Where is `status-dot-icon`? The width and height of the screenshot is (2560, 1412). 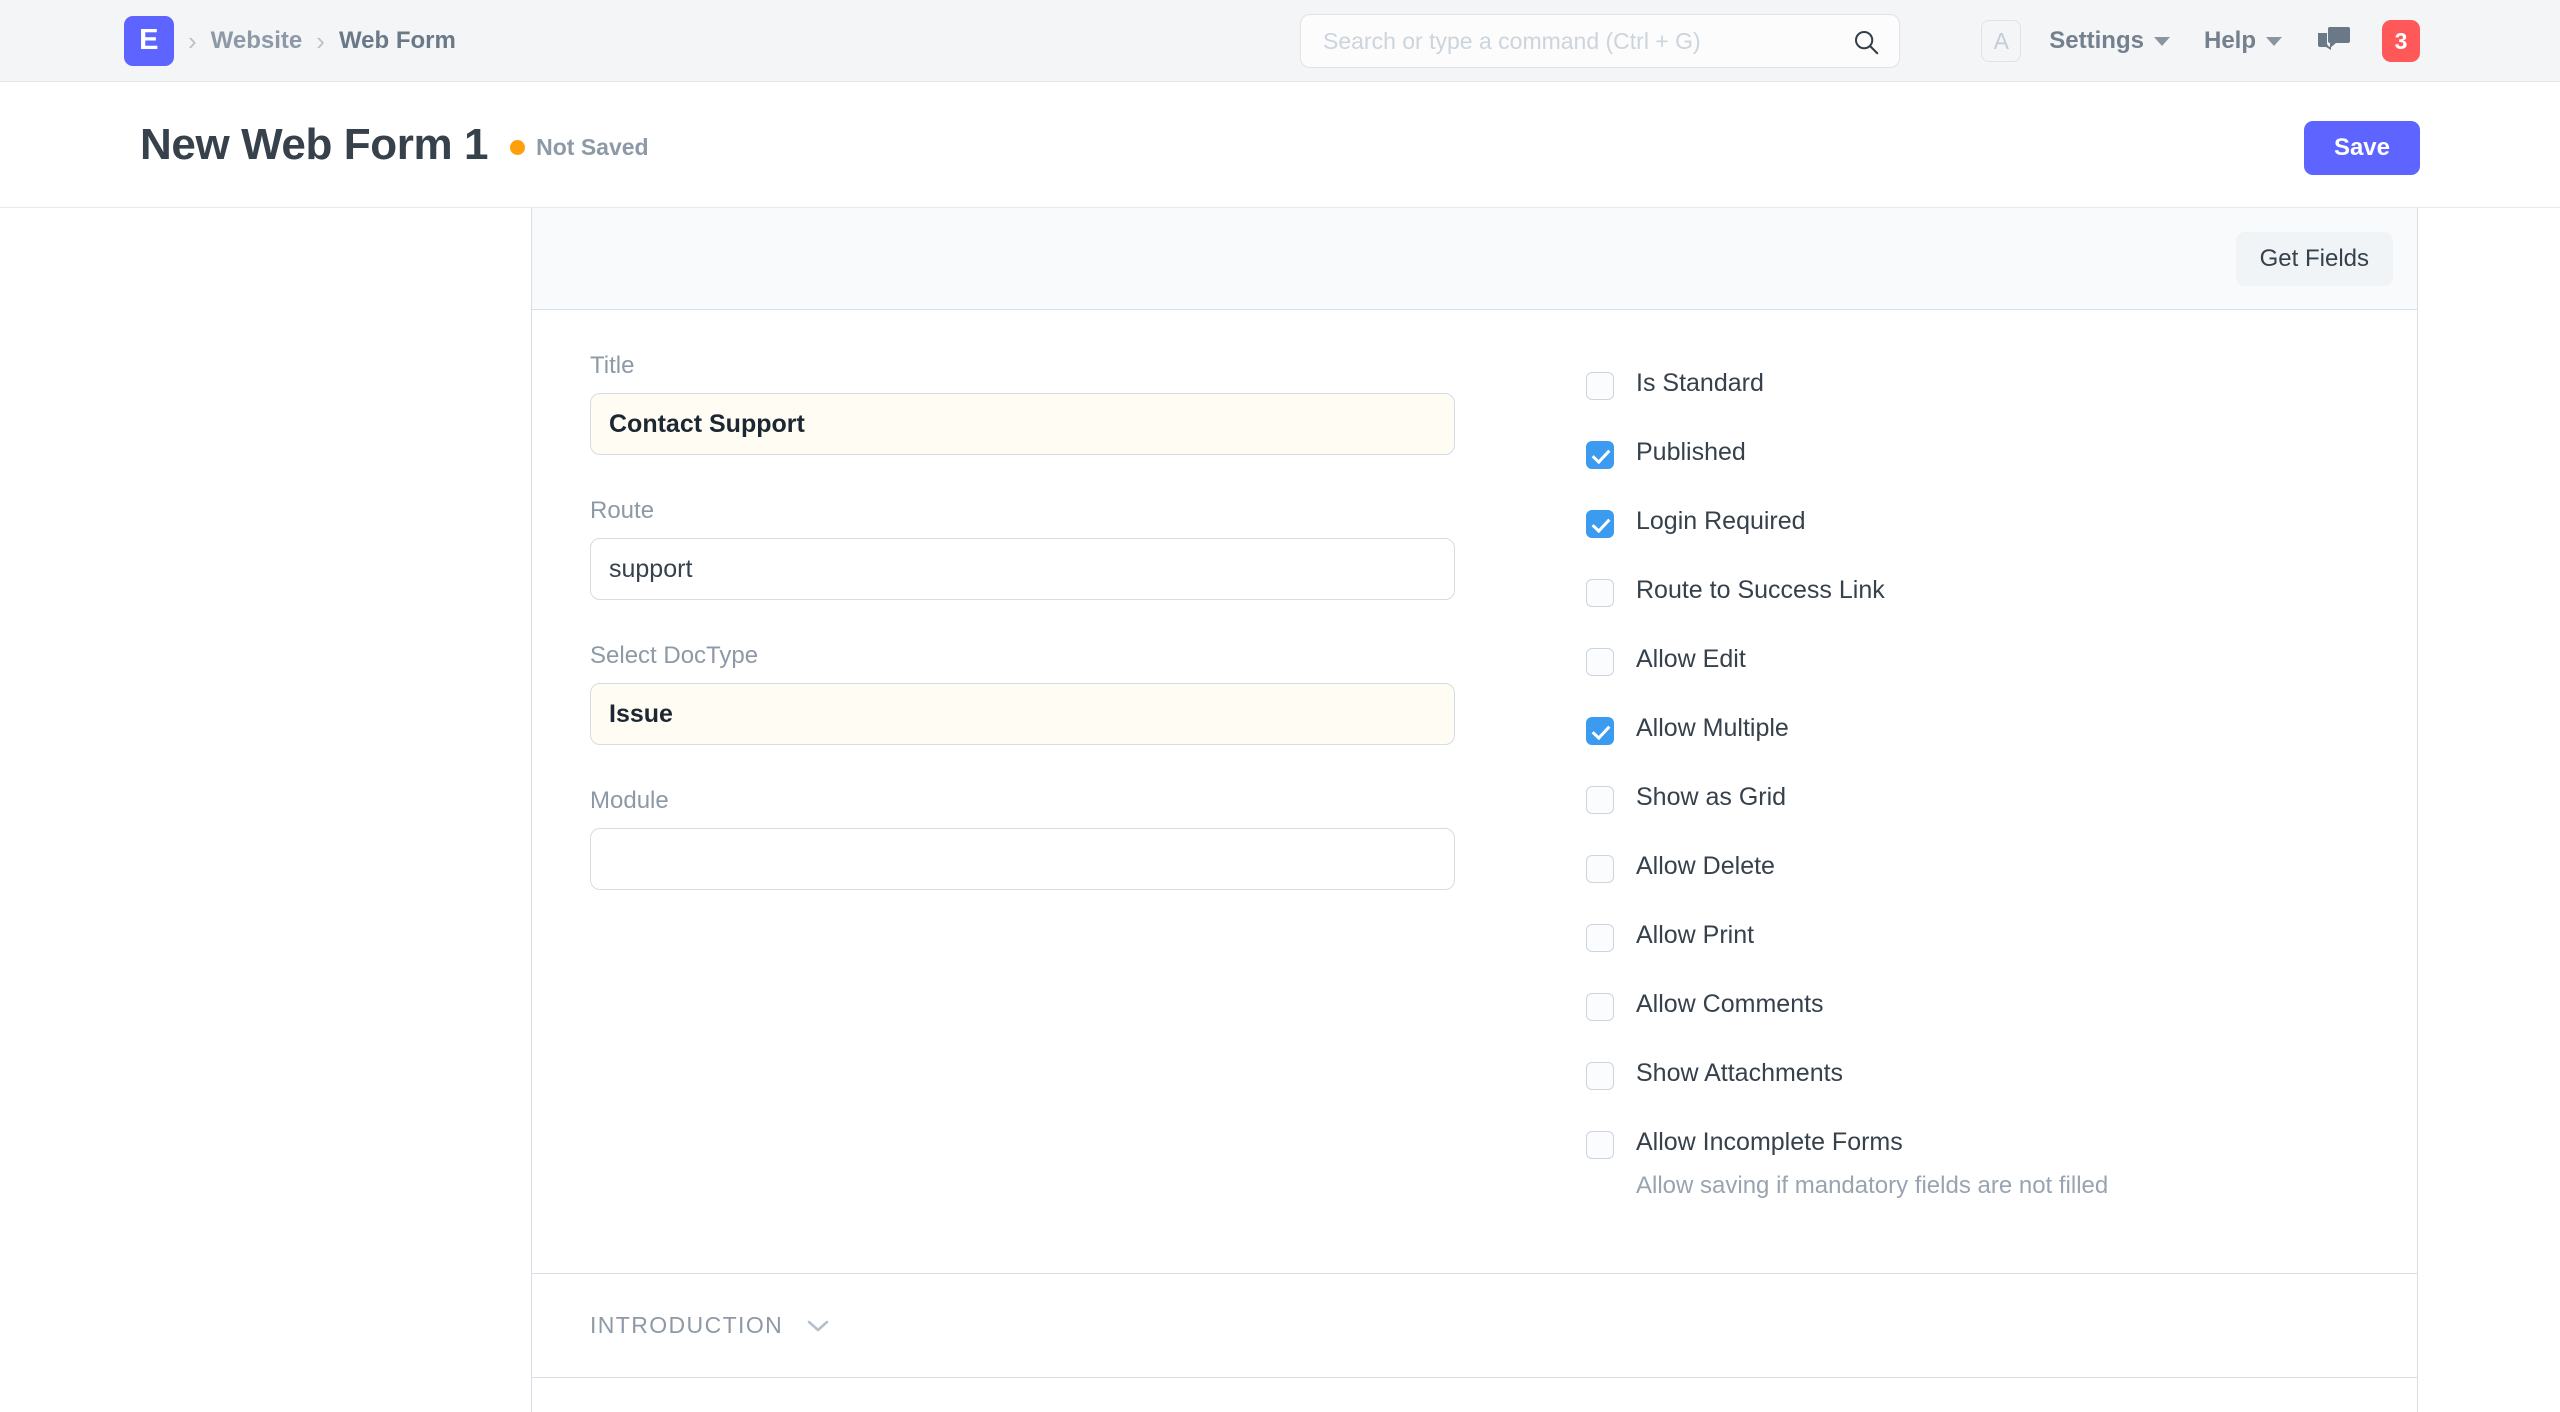 status-dot-icon is located at coordinates (518, 147).